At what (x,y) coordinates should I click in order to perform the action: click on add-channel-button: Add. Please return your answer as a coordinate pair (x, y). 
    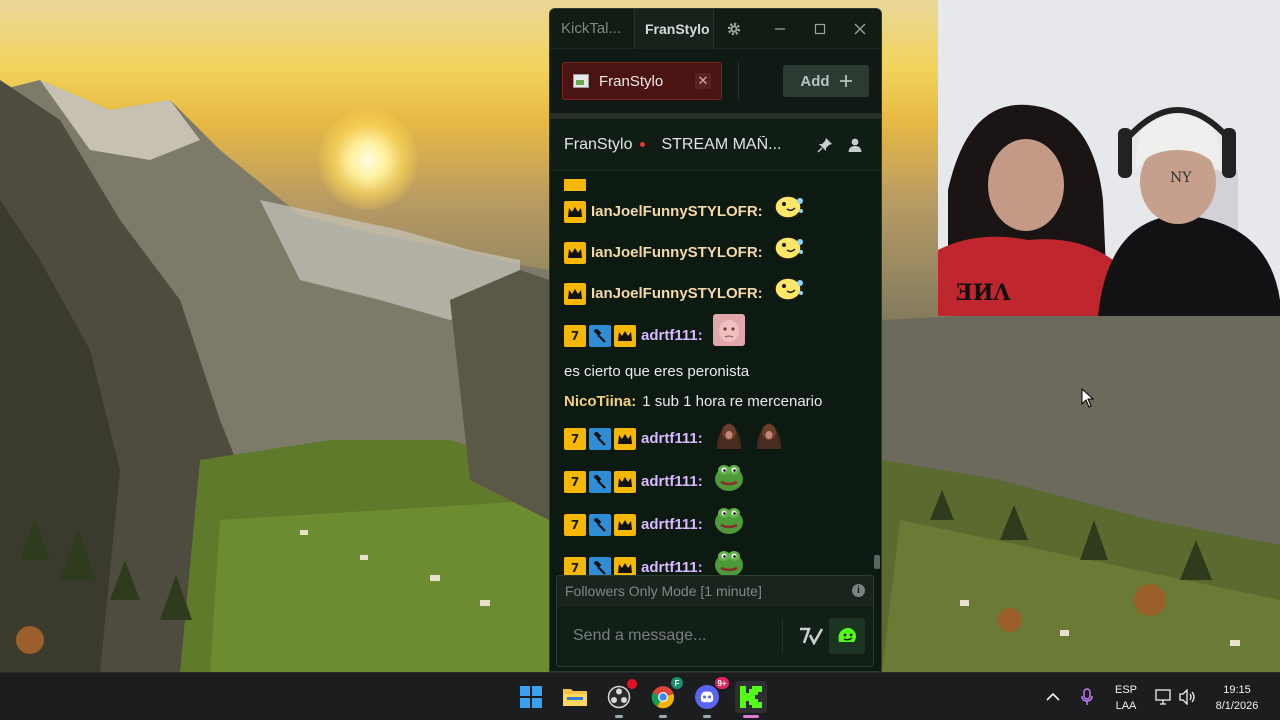
    Looking at the image, I should click on (826, 81).